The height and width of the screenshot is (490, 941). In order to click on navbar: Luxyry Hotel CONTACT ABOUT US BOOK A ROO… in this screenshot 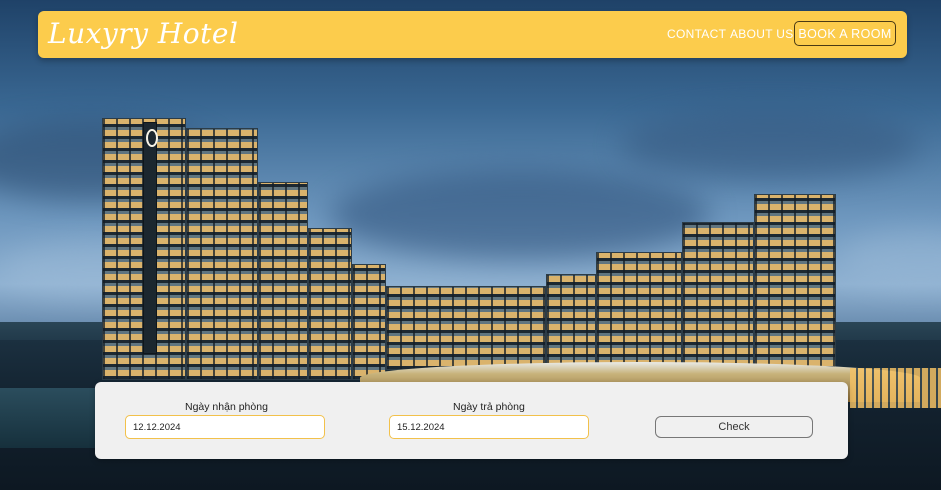, I will do `click(472, 34)`.